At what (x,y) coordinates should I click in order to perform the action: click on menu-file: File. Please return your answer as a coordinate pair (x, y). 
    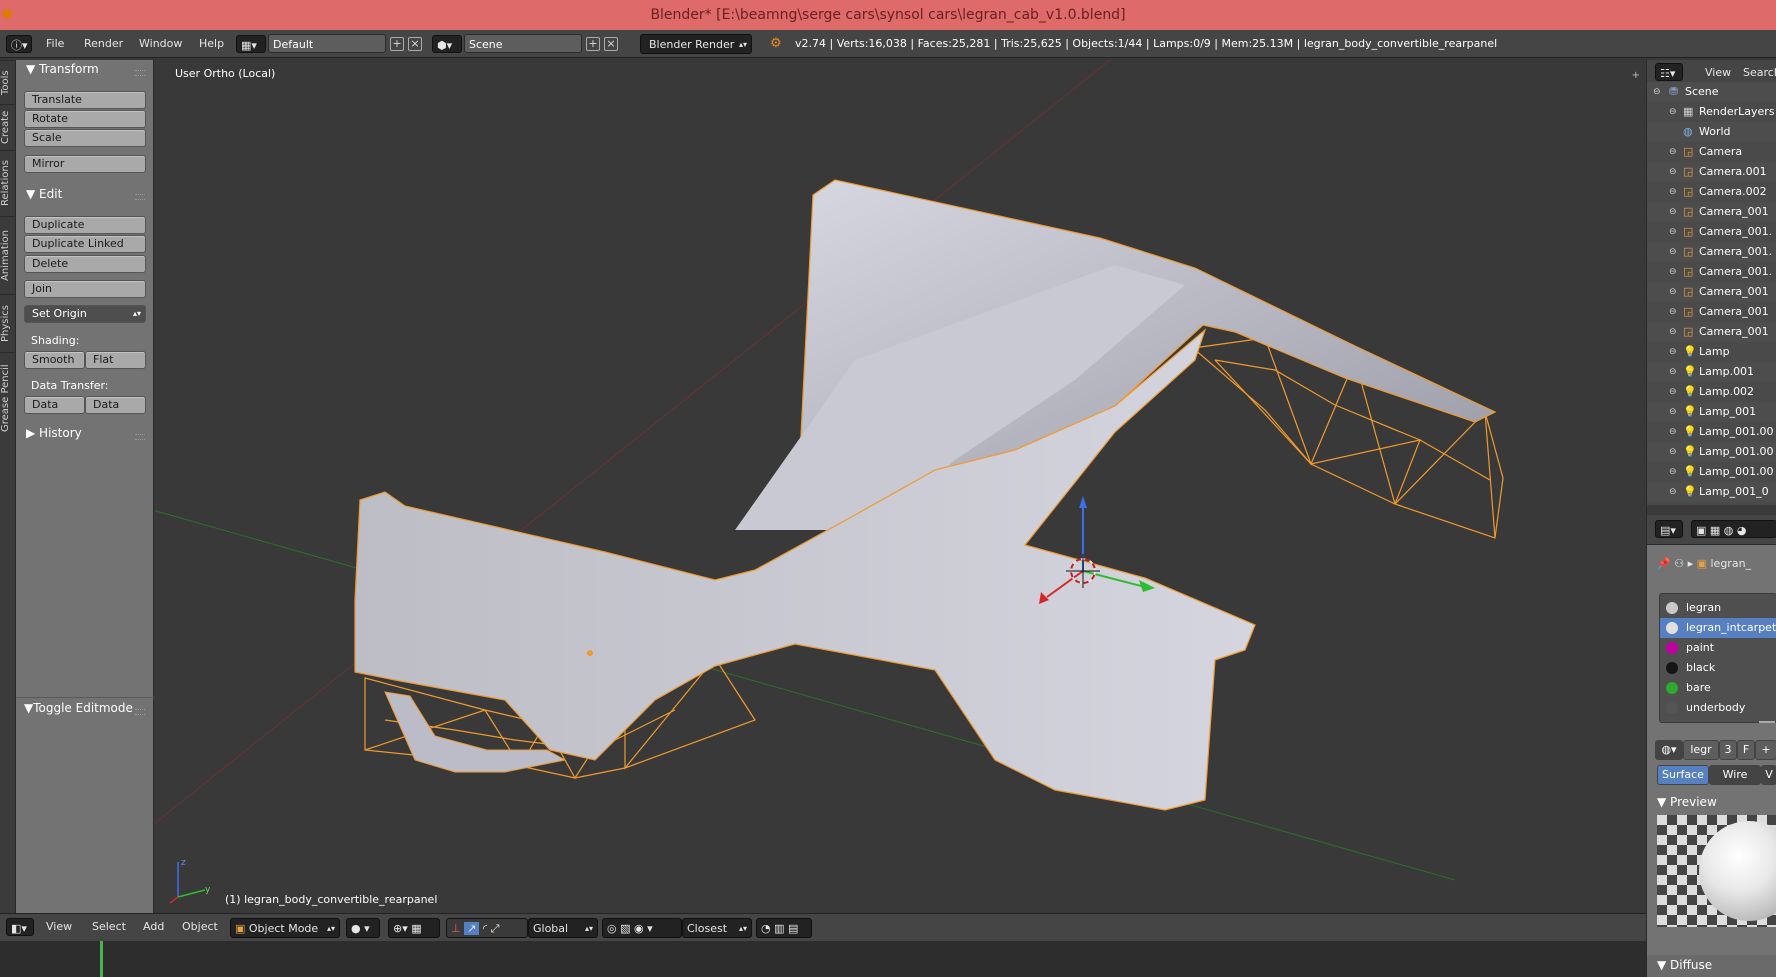
    Looking at the image, I should click on (55, 44).